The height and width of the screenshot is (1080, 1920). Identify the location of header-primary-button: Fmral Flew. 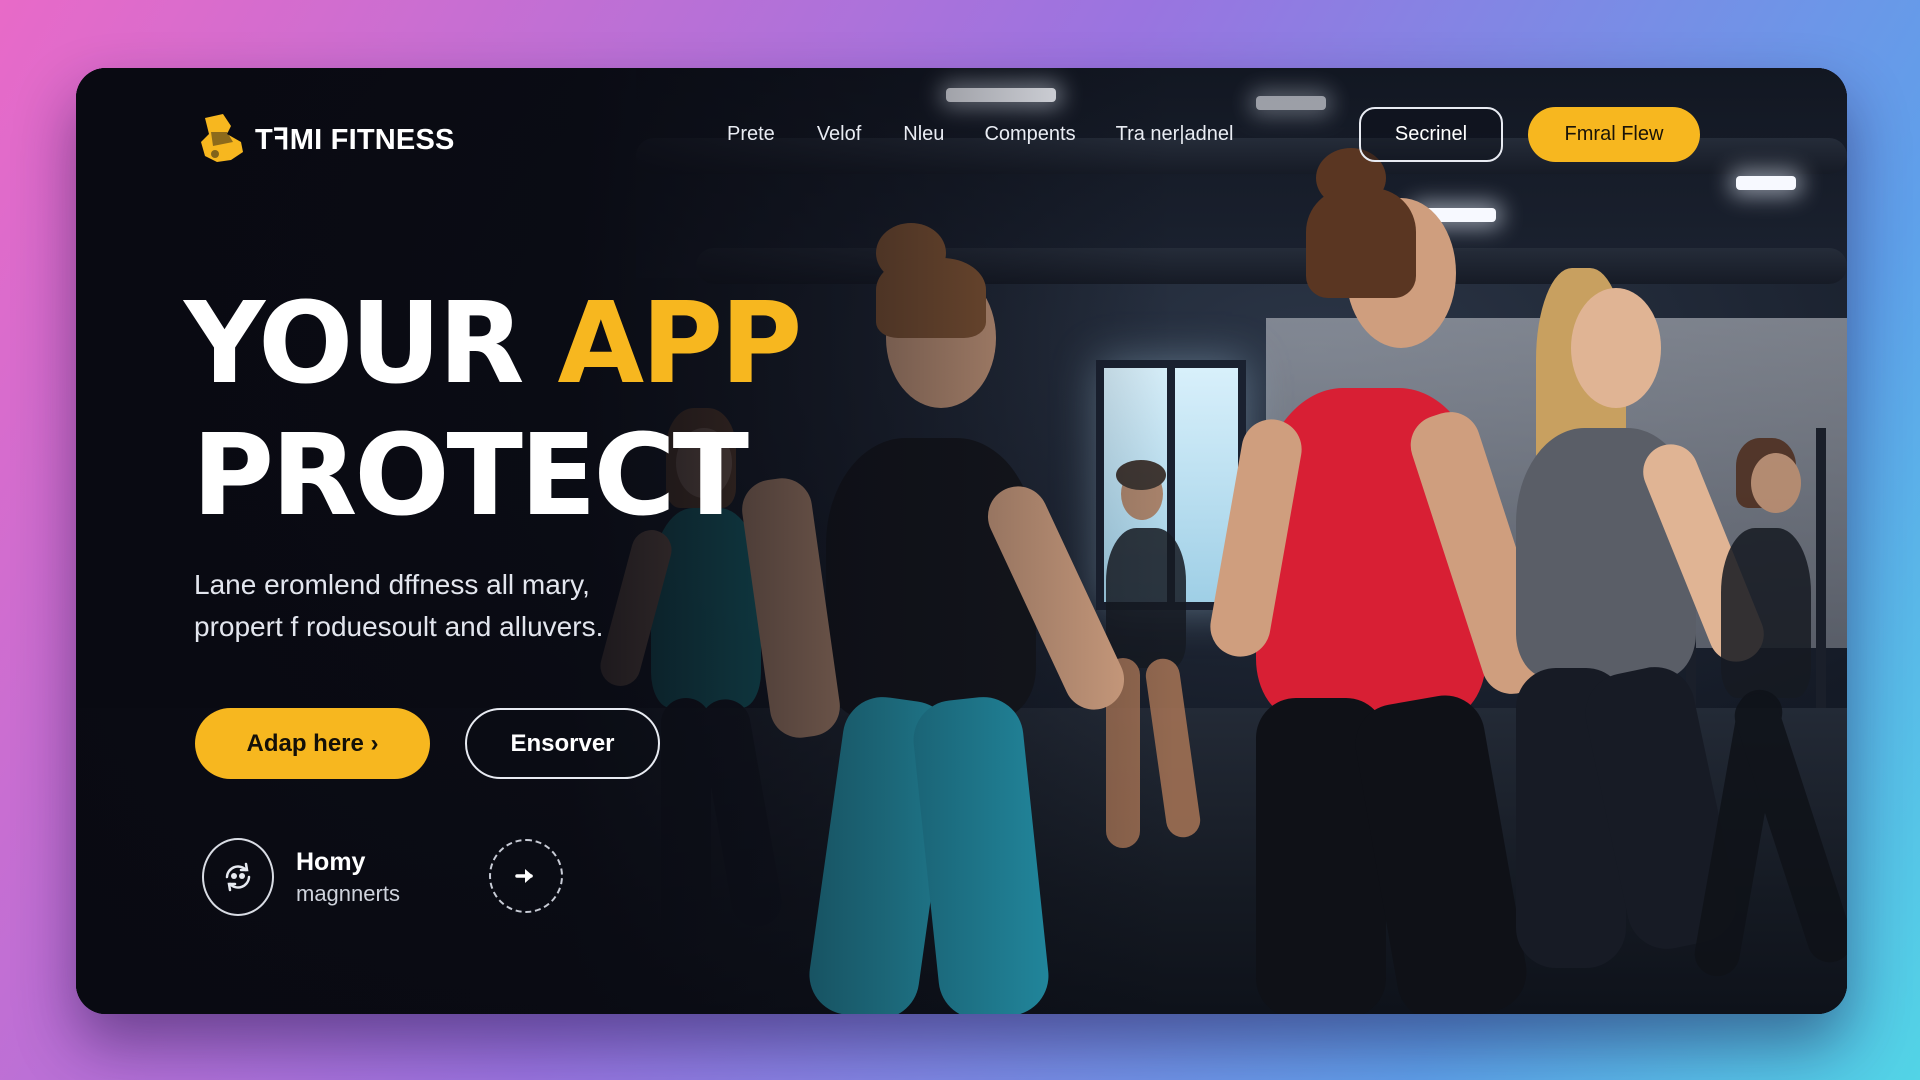
(1614, 134).